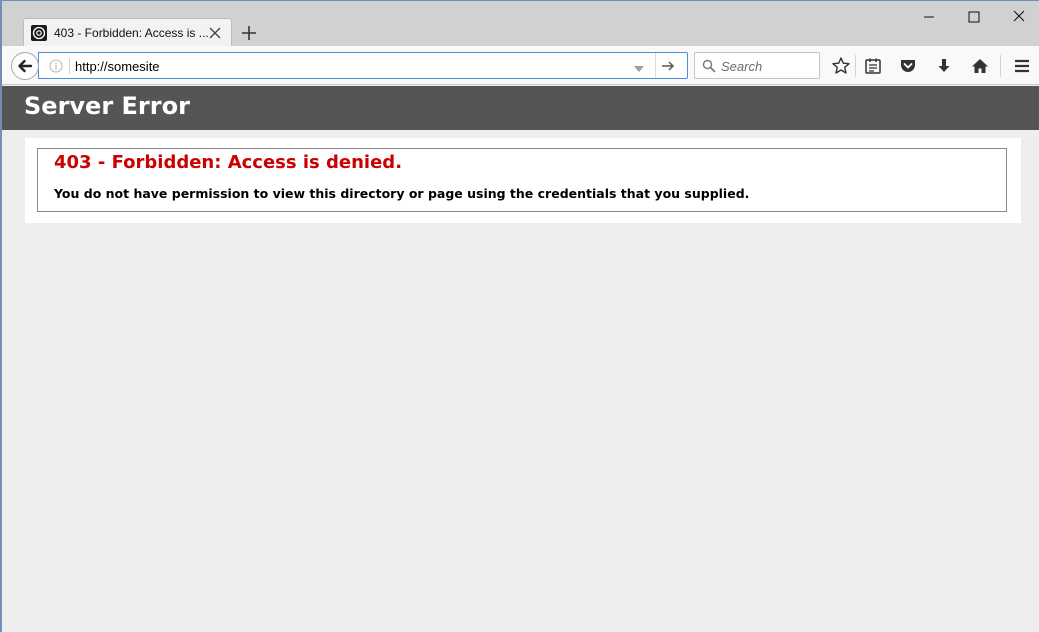  I want to click on url-input, so click(355, 66).